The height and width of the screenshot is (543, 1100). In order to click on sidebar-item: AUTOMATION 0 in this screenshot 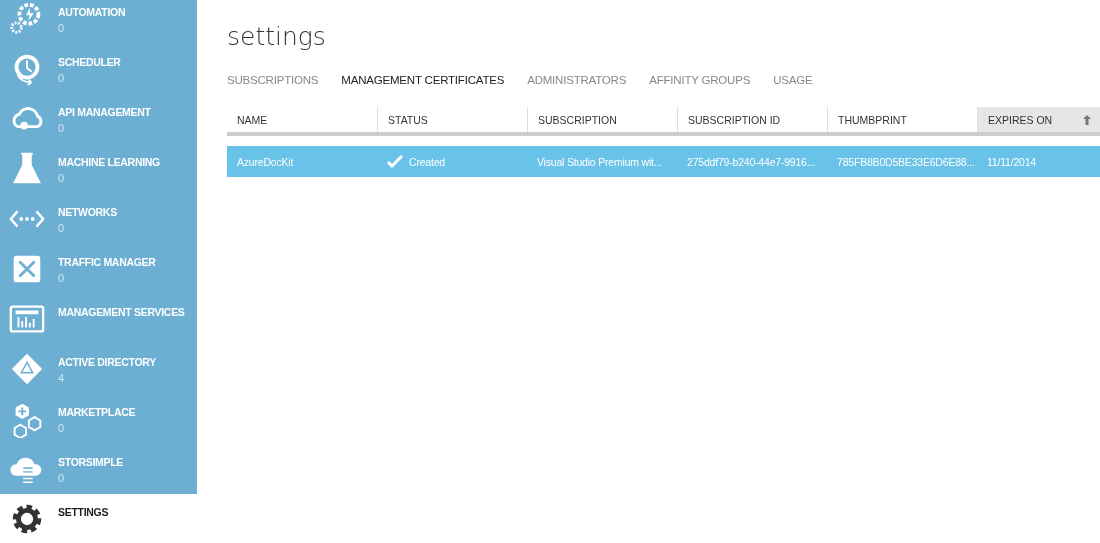, I will do `click(98, 22)`.